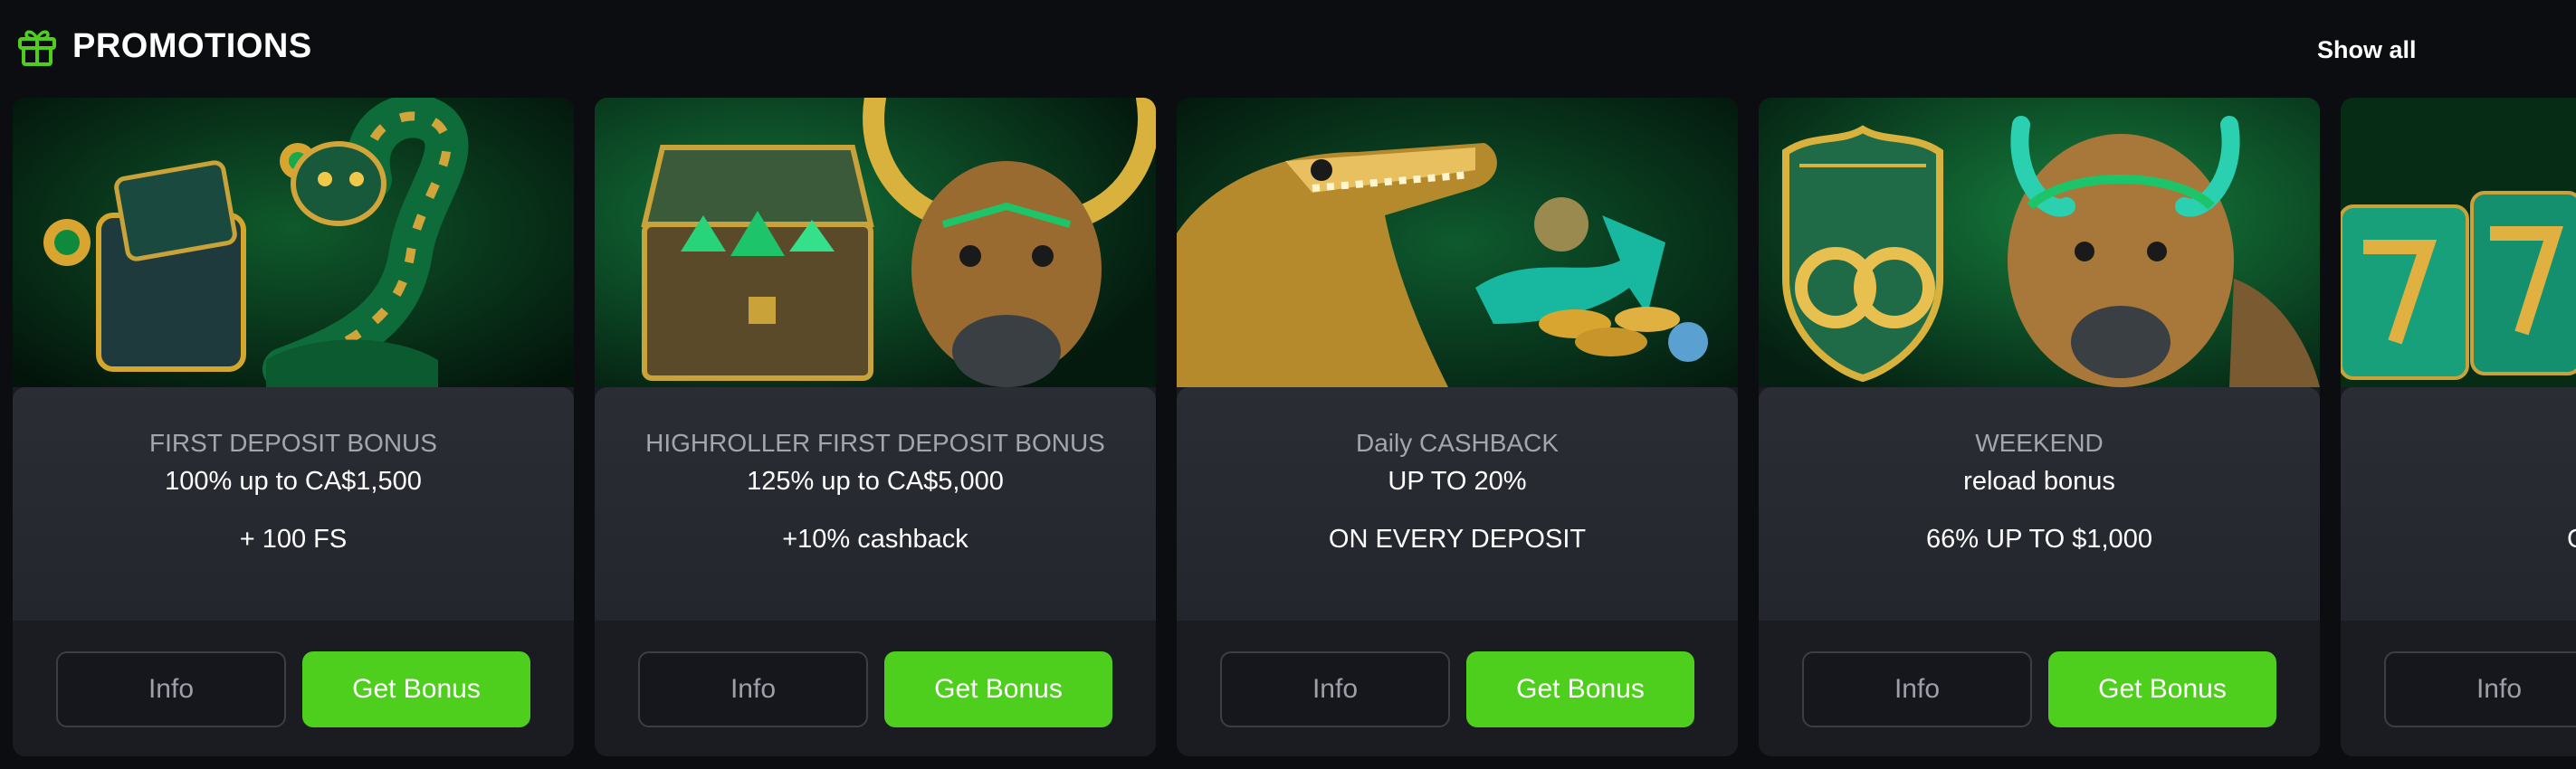  Describe the element at coordinates (2039, 482) in the screenshot. I see `promo-offer: reload bonus` at that location.